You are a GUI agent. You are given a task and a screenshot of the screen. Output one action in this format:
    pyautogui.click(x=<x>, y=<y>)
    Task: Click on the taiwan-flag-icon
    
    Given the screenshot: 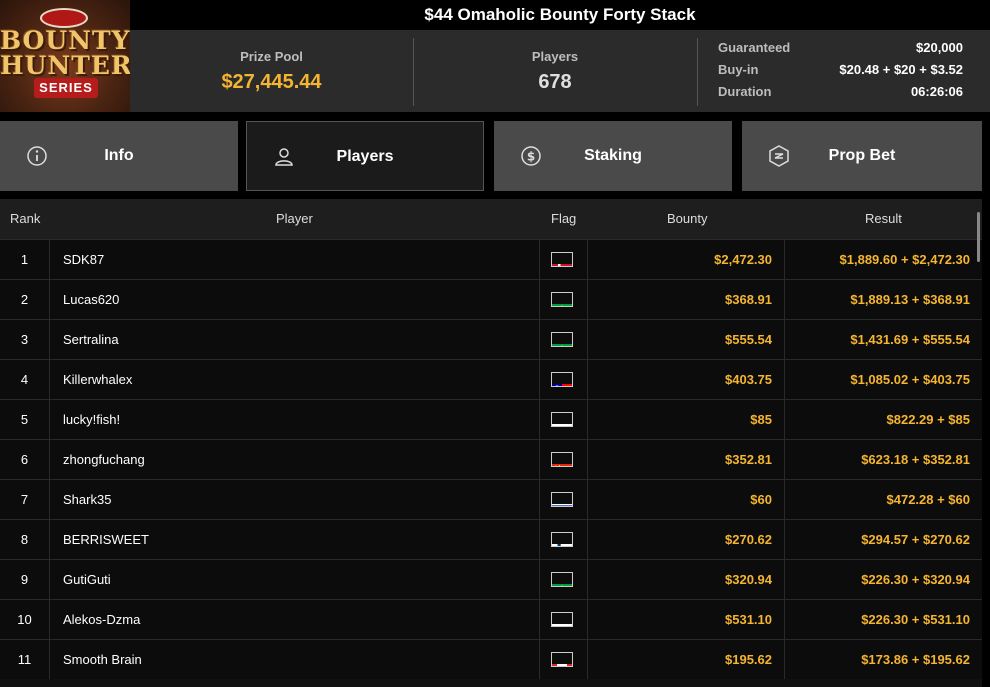 What is the action you would take?
    pyautogui.click(x=562, y=379)
    